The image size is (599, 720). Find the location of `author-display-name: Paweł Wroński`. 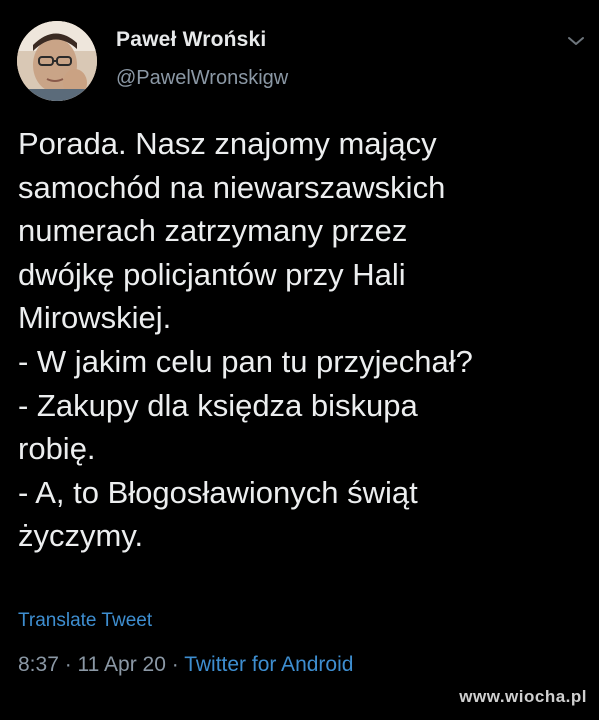

author-display-name: Paweł Wroński is located at coordinates (191, 40).